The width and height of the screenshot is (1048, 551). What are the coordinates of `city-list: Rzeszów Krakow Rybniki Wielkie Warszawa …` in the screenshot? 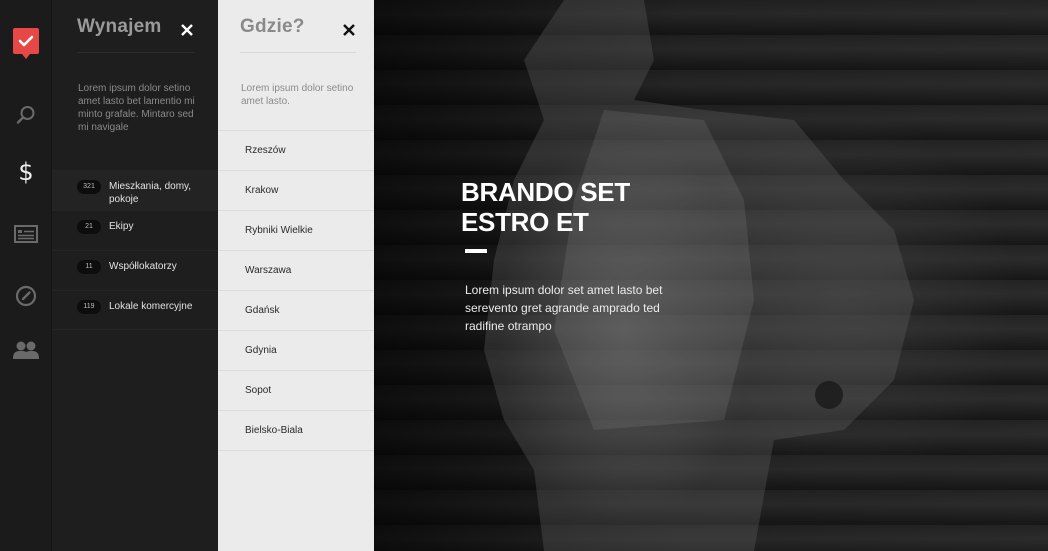 It's located at (296, 290).